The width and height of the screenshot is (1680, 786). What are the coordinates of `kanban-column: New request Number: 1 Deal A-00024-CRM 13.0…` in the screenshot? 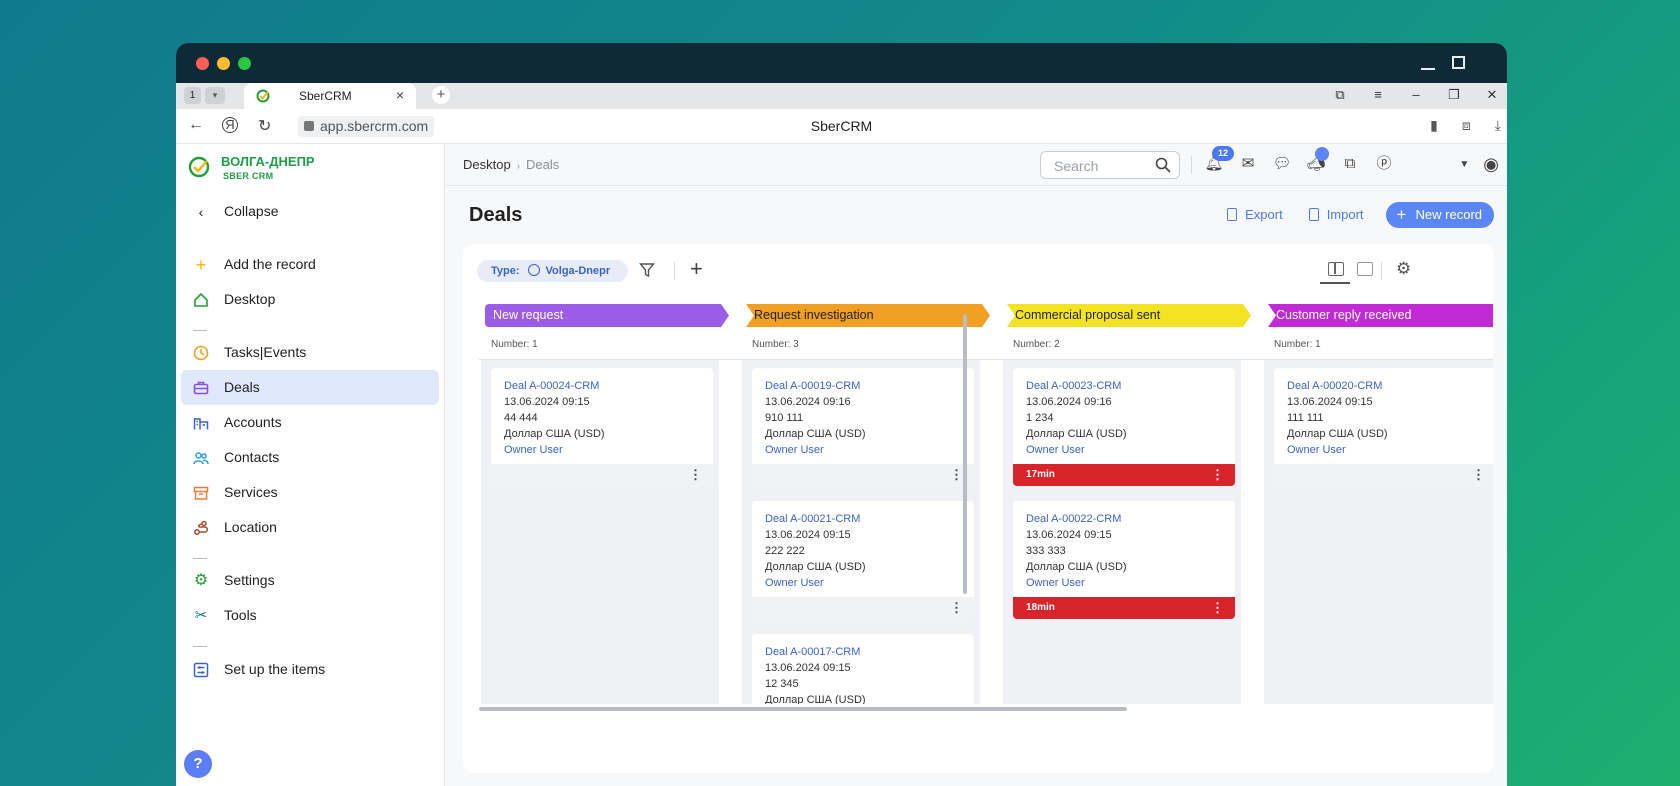 It's located at (601, 504).